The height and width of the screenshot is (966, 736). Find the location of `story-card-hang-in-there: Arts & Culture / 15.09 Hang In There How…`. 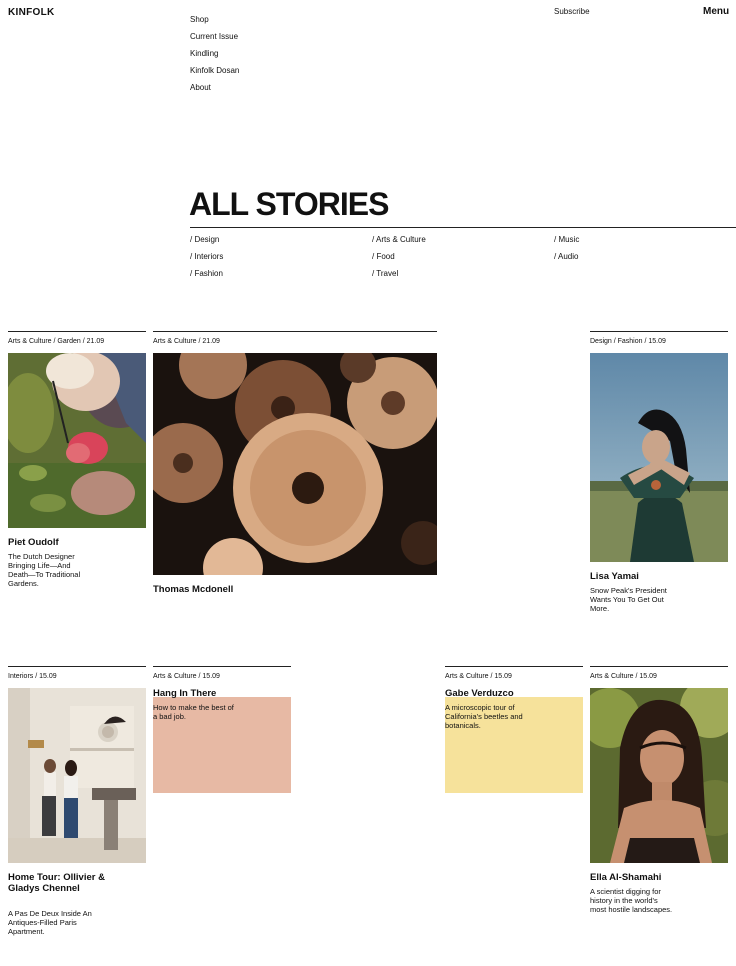

story-card-hang-in-there: Arts & Culture / 15.09 Hang In There How… is located at coordinates (222, 731).